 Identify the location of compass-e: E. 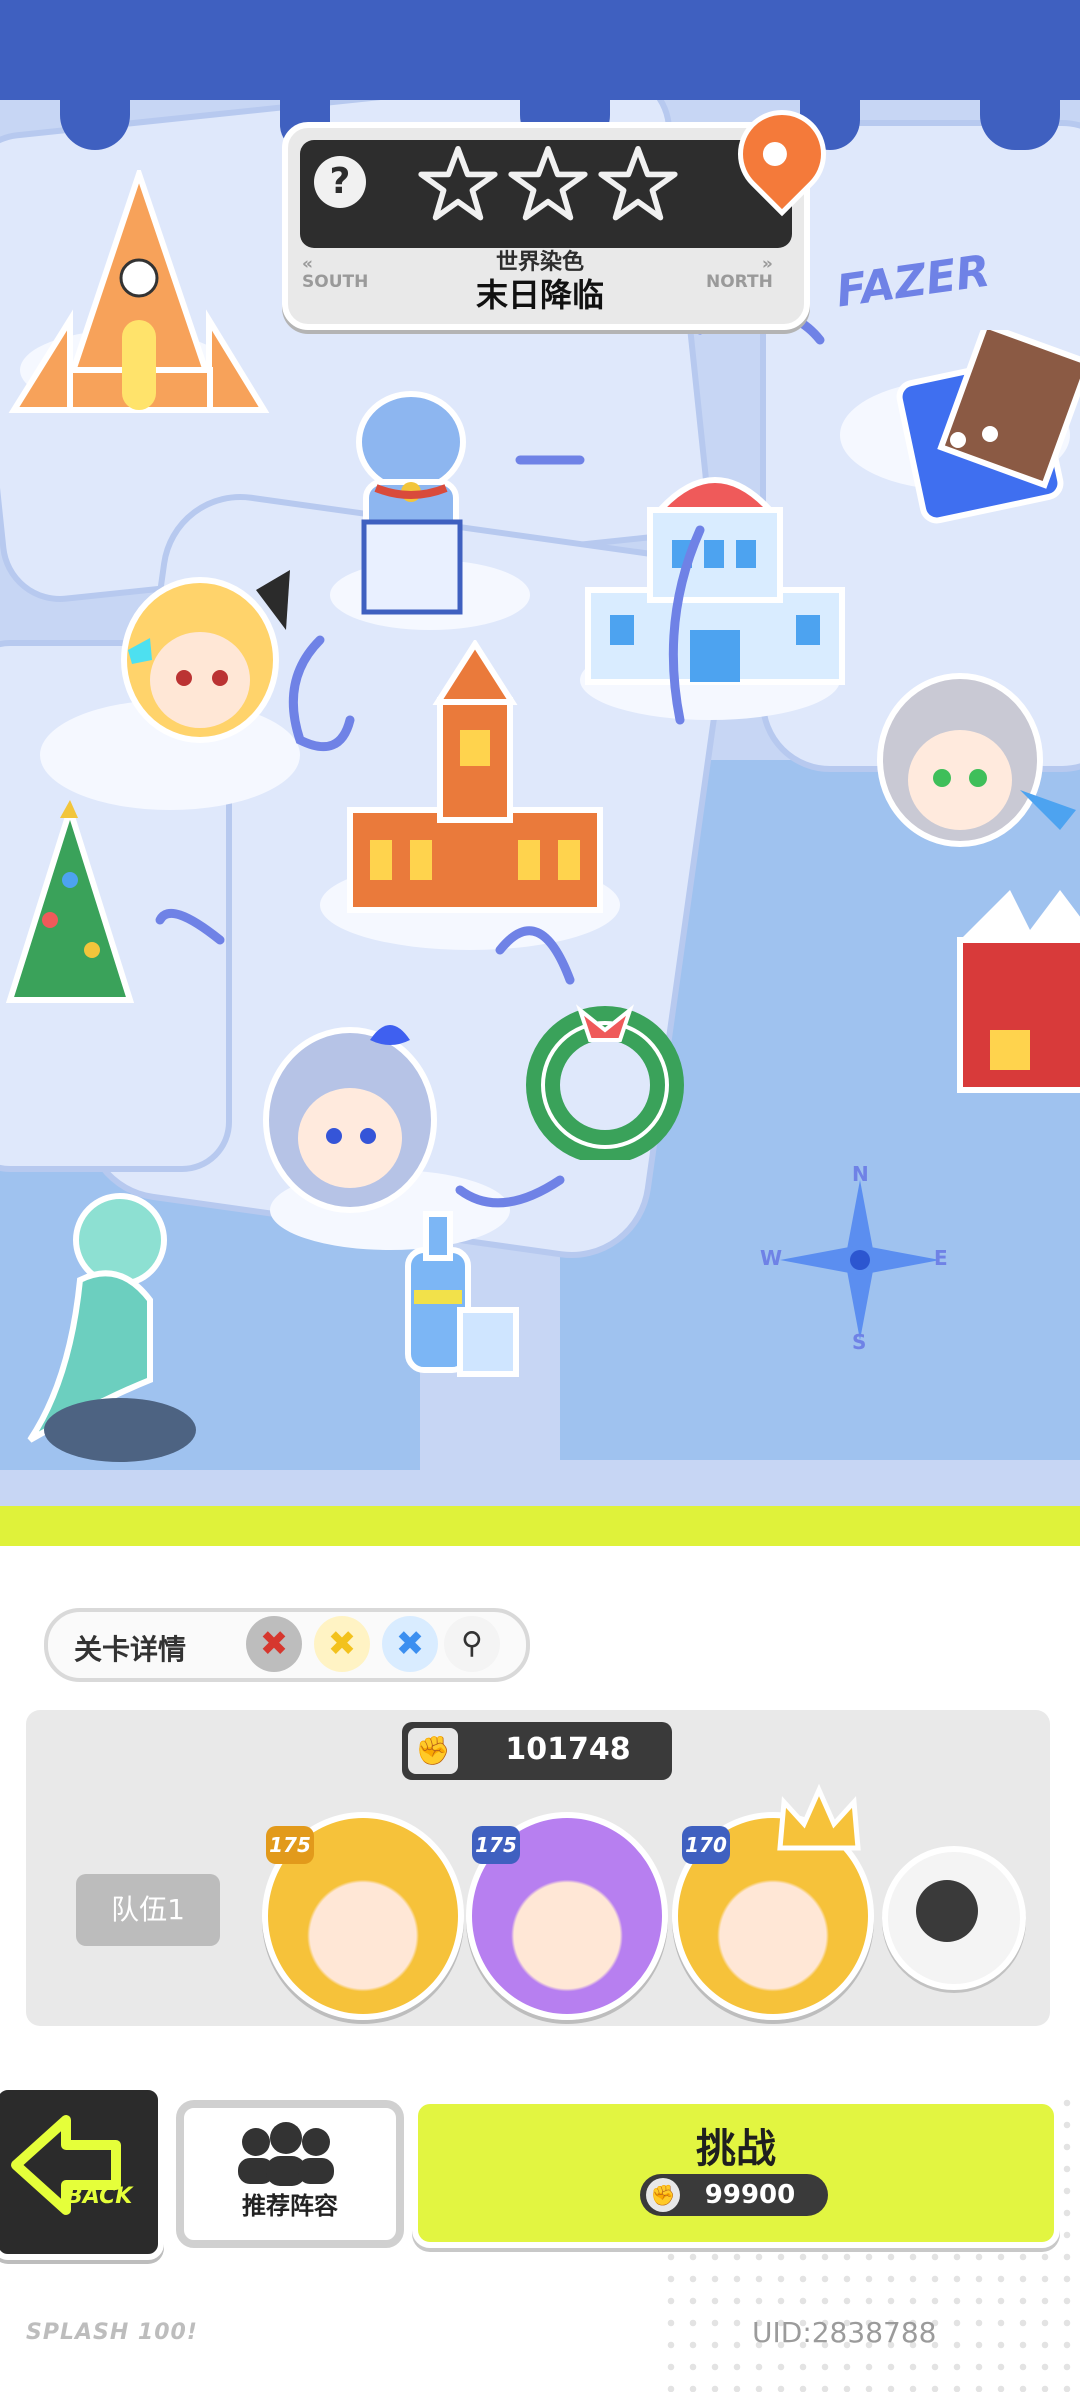
(941, 1258).